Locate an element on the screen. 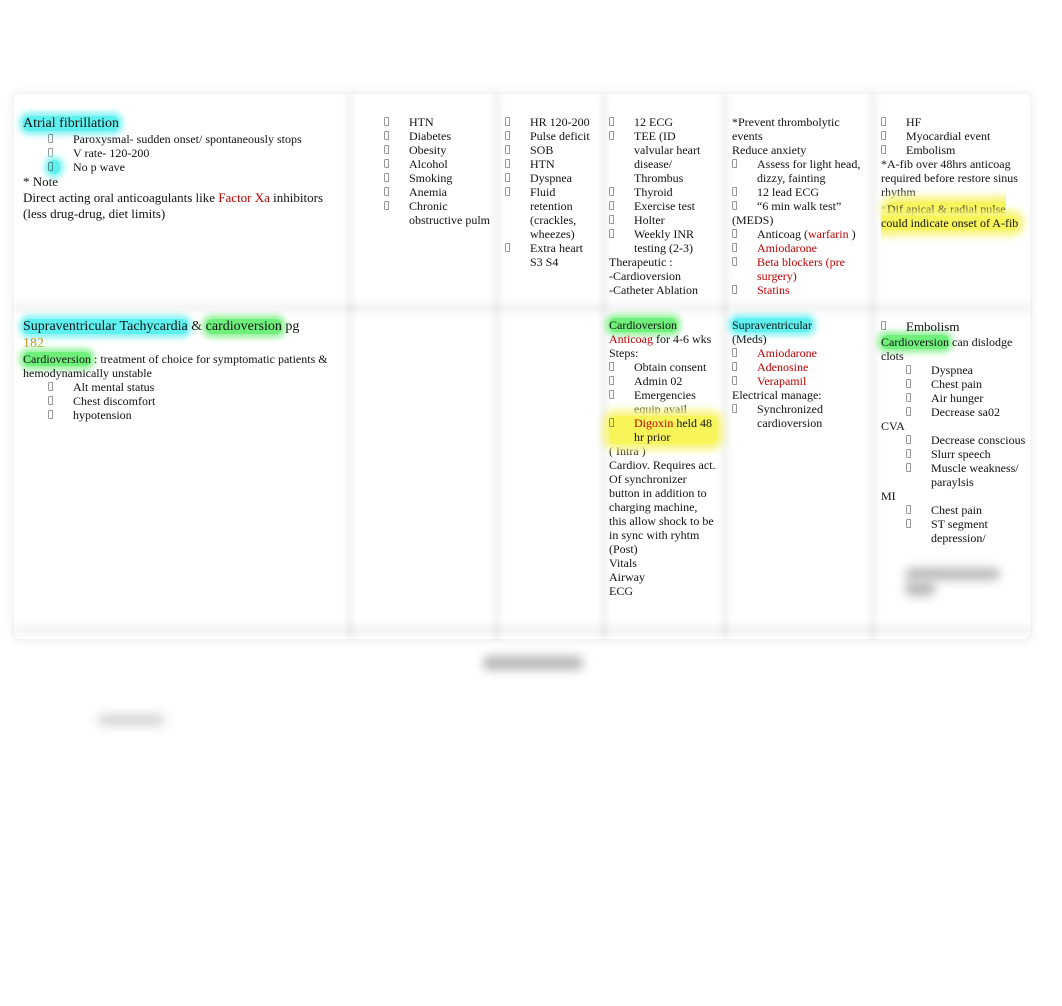  list-item: 12 lead ECG is located at coordinates (799, 192).